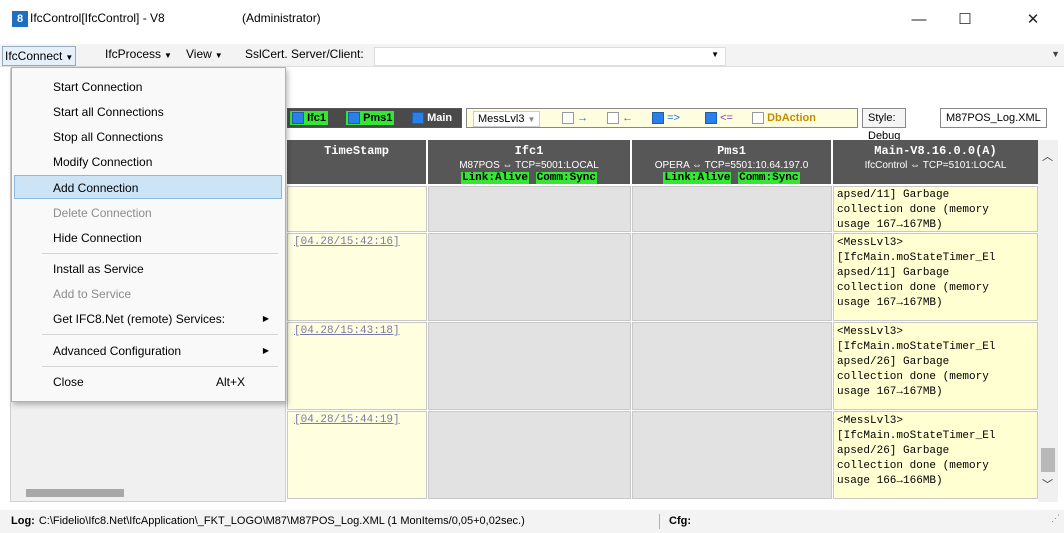 The height and width of the screenshot is (533, 1064). Describe the element at coordinates (98, 87) in the screenshot. I see `menu-item-label: Start Connection` at that location.